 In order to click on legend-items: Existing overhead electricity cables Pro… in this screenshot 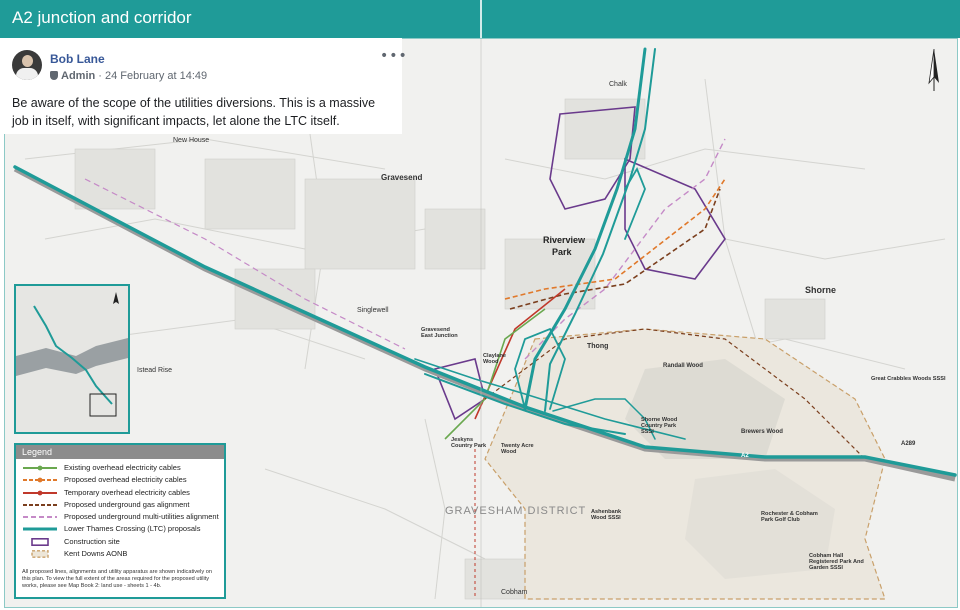, I will do `click(120, 509)`.